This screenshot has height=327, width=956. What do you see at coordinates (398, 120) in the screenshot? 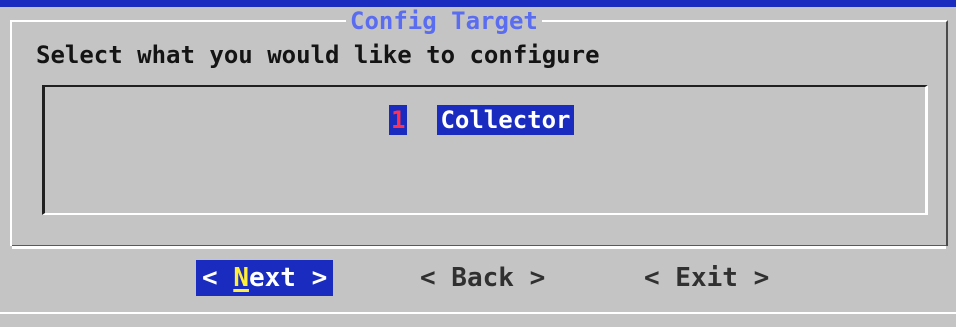
I see `menu-item-key: 1` at bounding box center [398, 120].